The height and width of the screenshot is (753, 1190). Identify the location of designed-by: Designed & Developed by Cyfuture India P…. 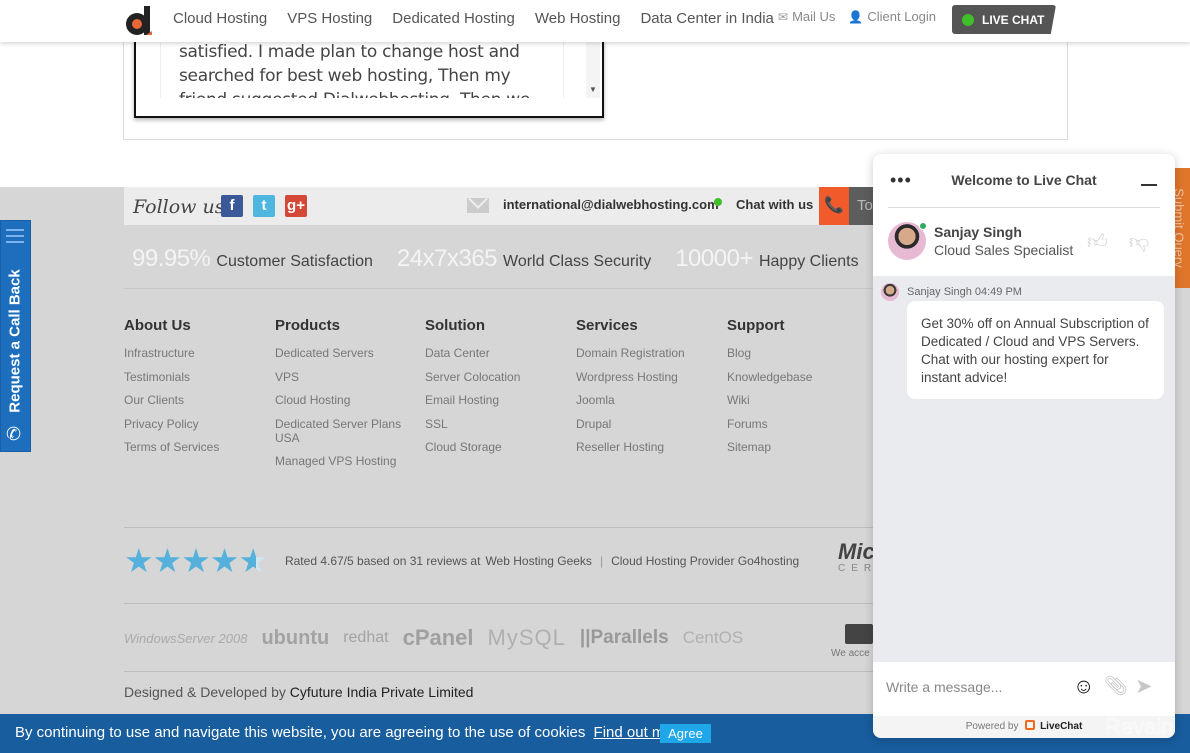
(298, 692).